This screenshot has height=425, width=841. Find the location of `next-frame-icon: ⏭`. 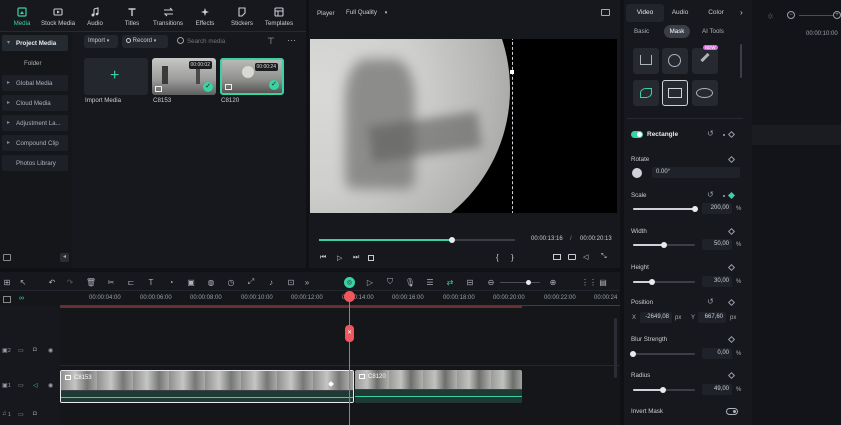

next-frame-icon: ⏭ is located at coordinates (356, 258).